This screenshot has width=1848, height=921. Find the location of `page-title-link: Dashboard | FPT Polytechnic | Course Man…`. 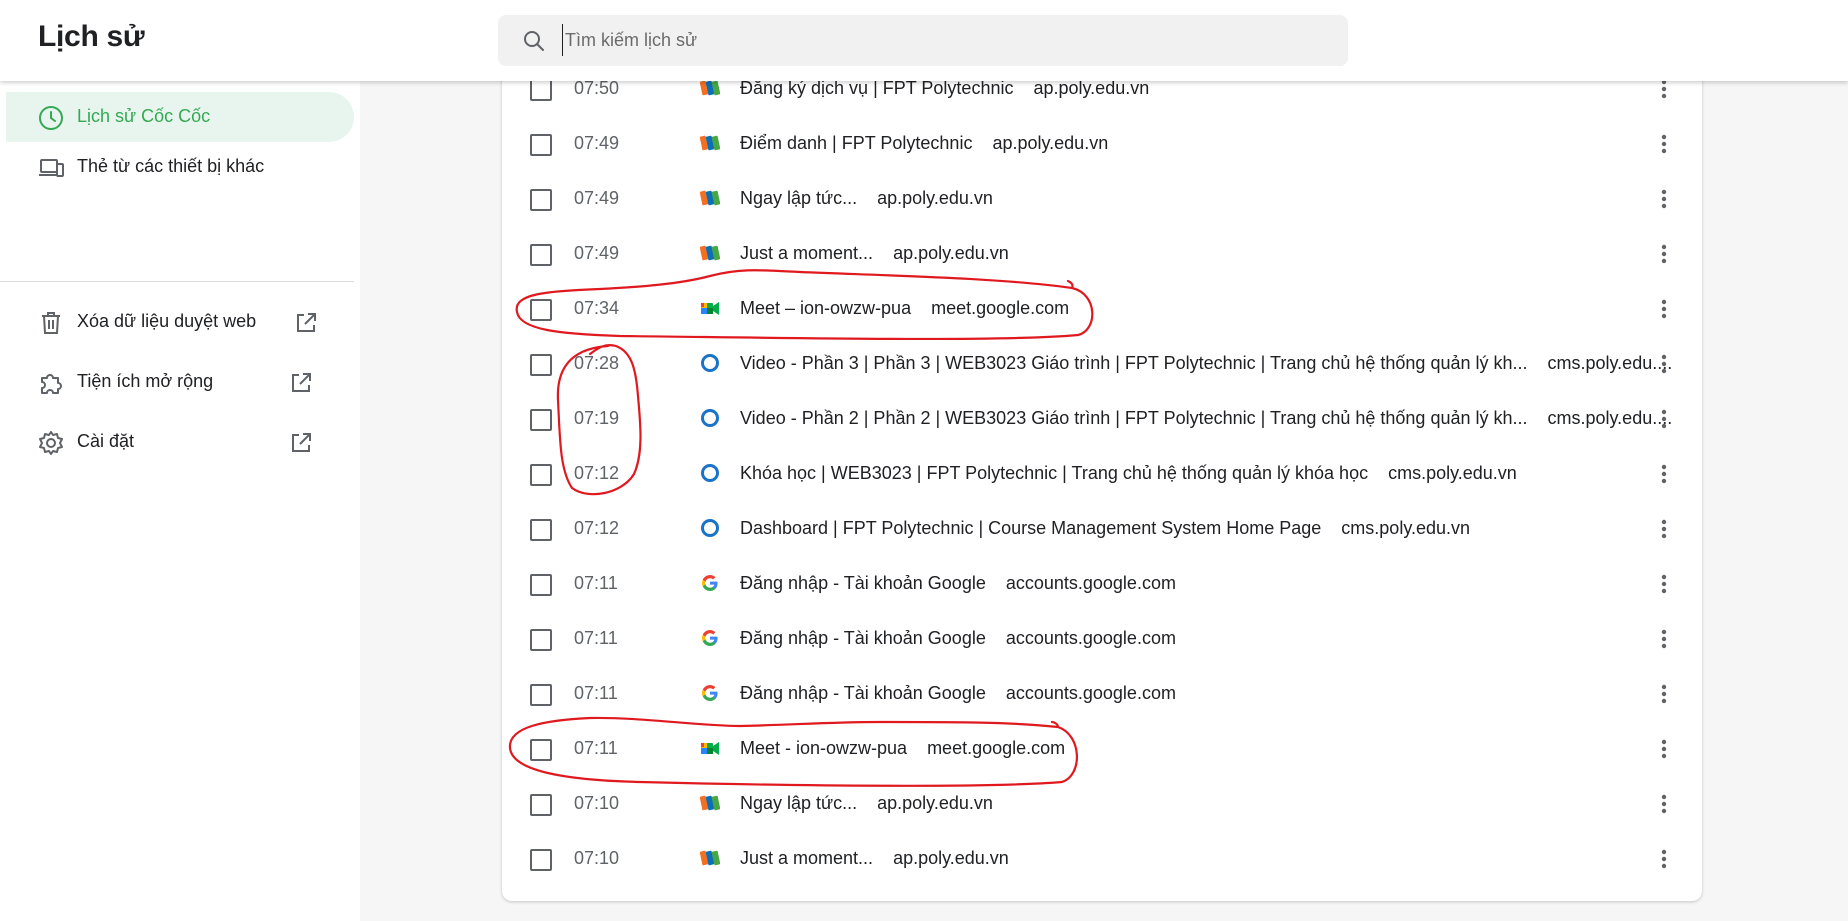

page-title-link: Dashboard | FPT Polytechnic | Course Man… is located at coordinates (1030, 528).